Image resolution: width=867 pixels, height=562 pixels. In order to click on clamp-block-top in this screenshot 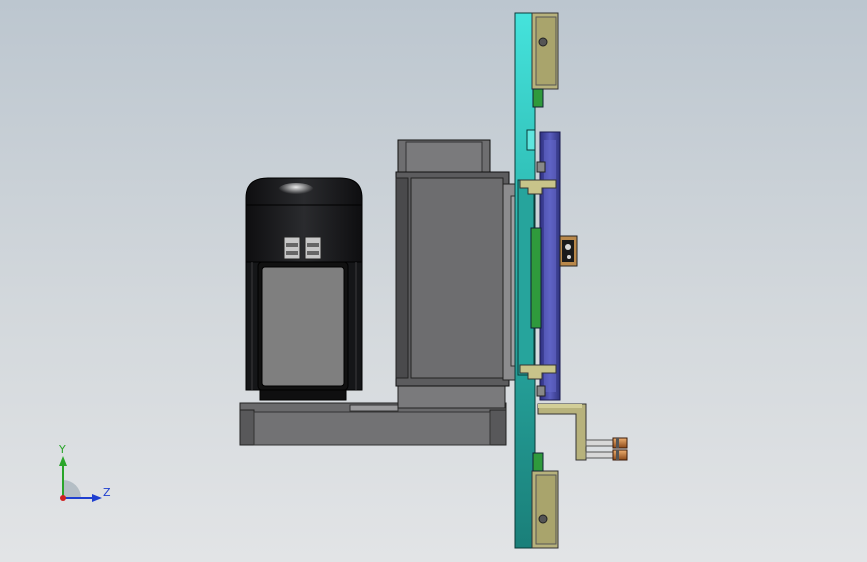, I will do `click(545, 60)`.